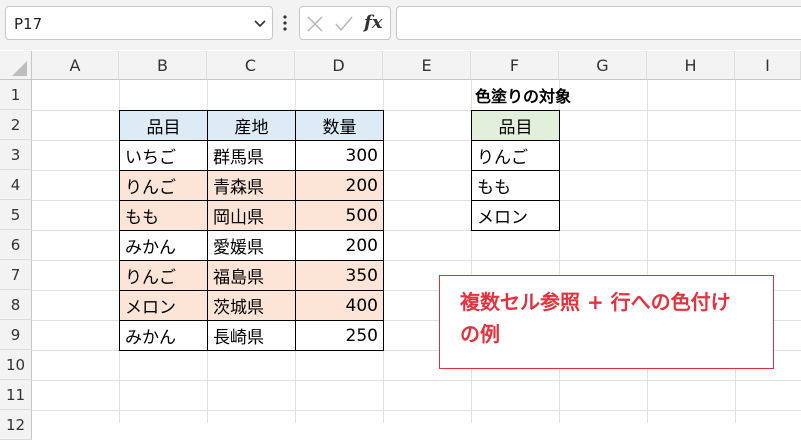 The width and height of the screenshot is (801, 440). Describe the element at coordinates (515, 215) in the screenshot. I see `target-item-cell: メロン` at that location.